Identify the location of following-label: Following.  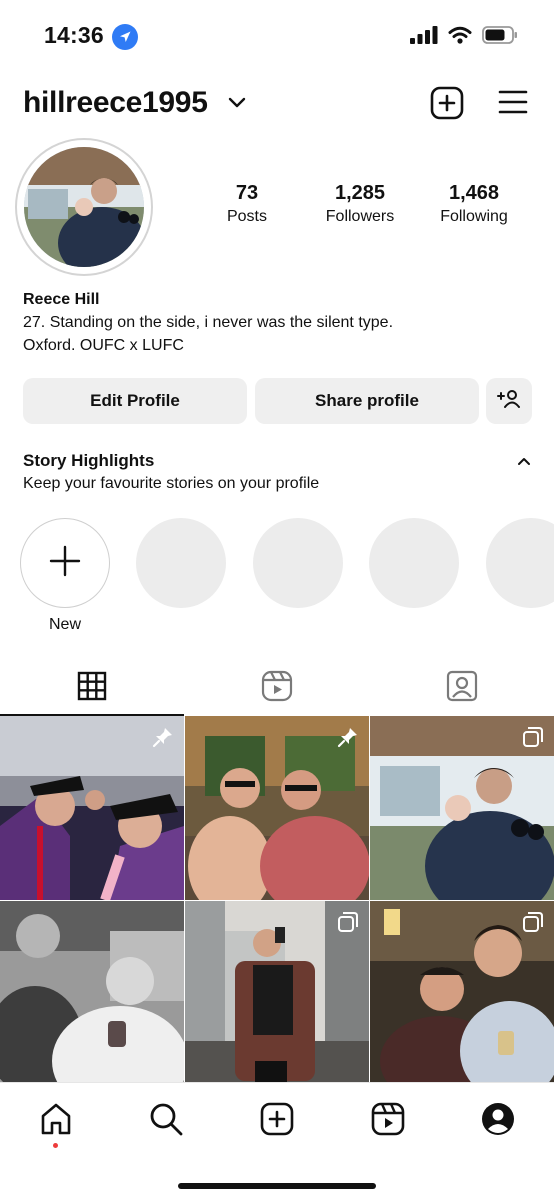
(474, 216).